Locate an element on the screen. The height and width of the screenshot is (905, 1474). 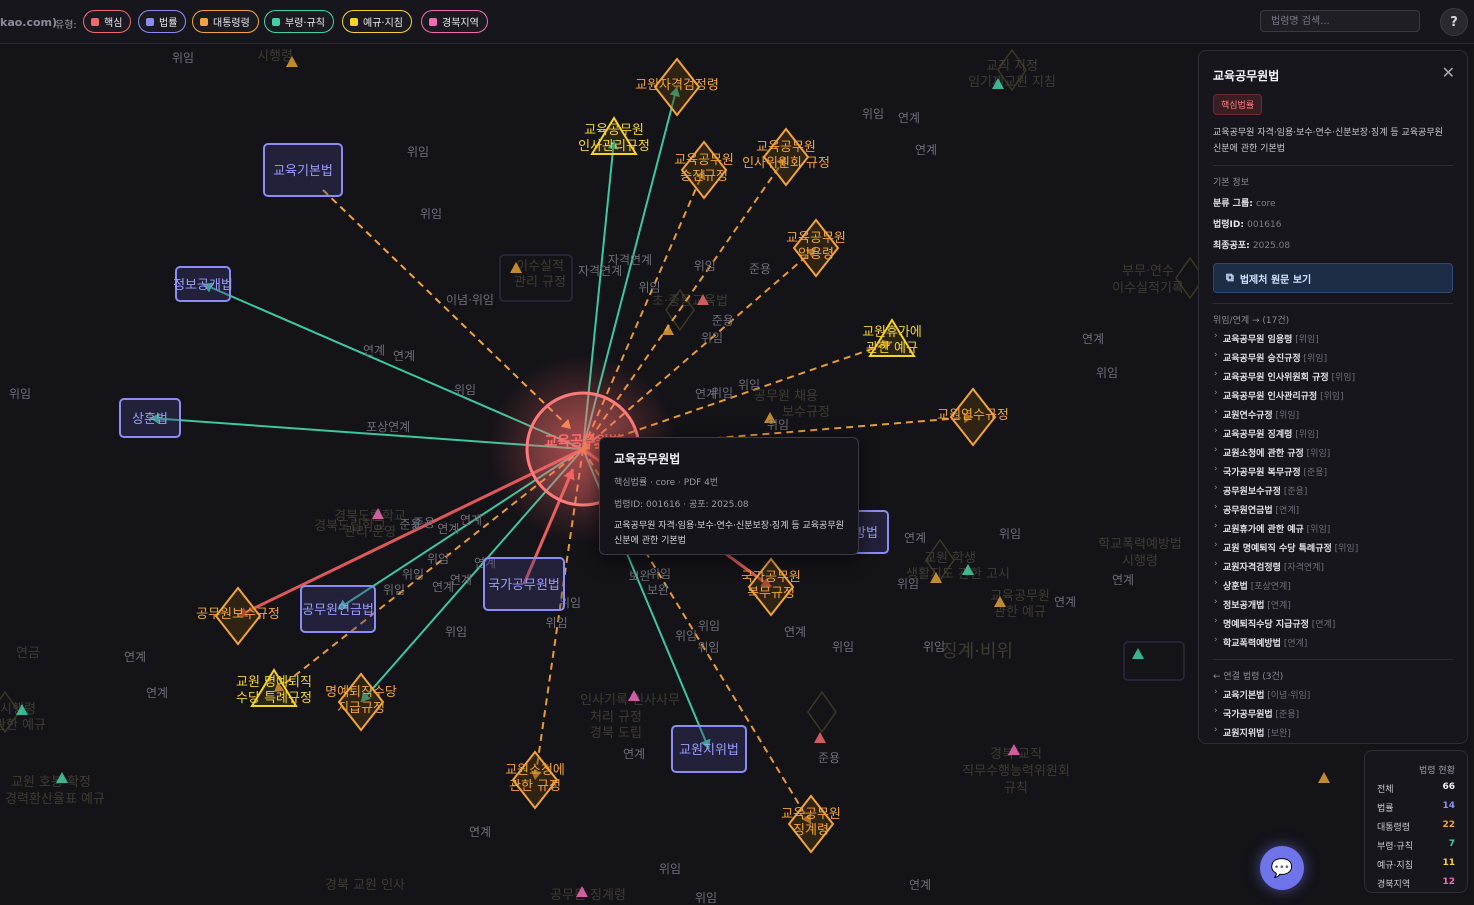
edge-label: 이념·위임 is located at coordinates (470, 300).